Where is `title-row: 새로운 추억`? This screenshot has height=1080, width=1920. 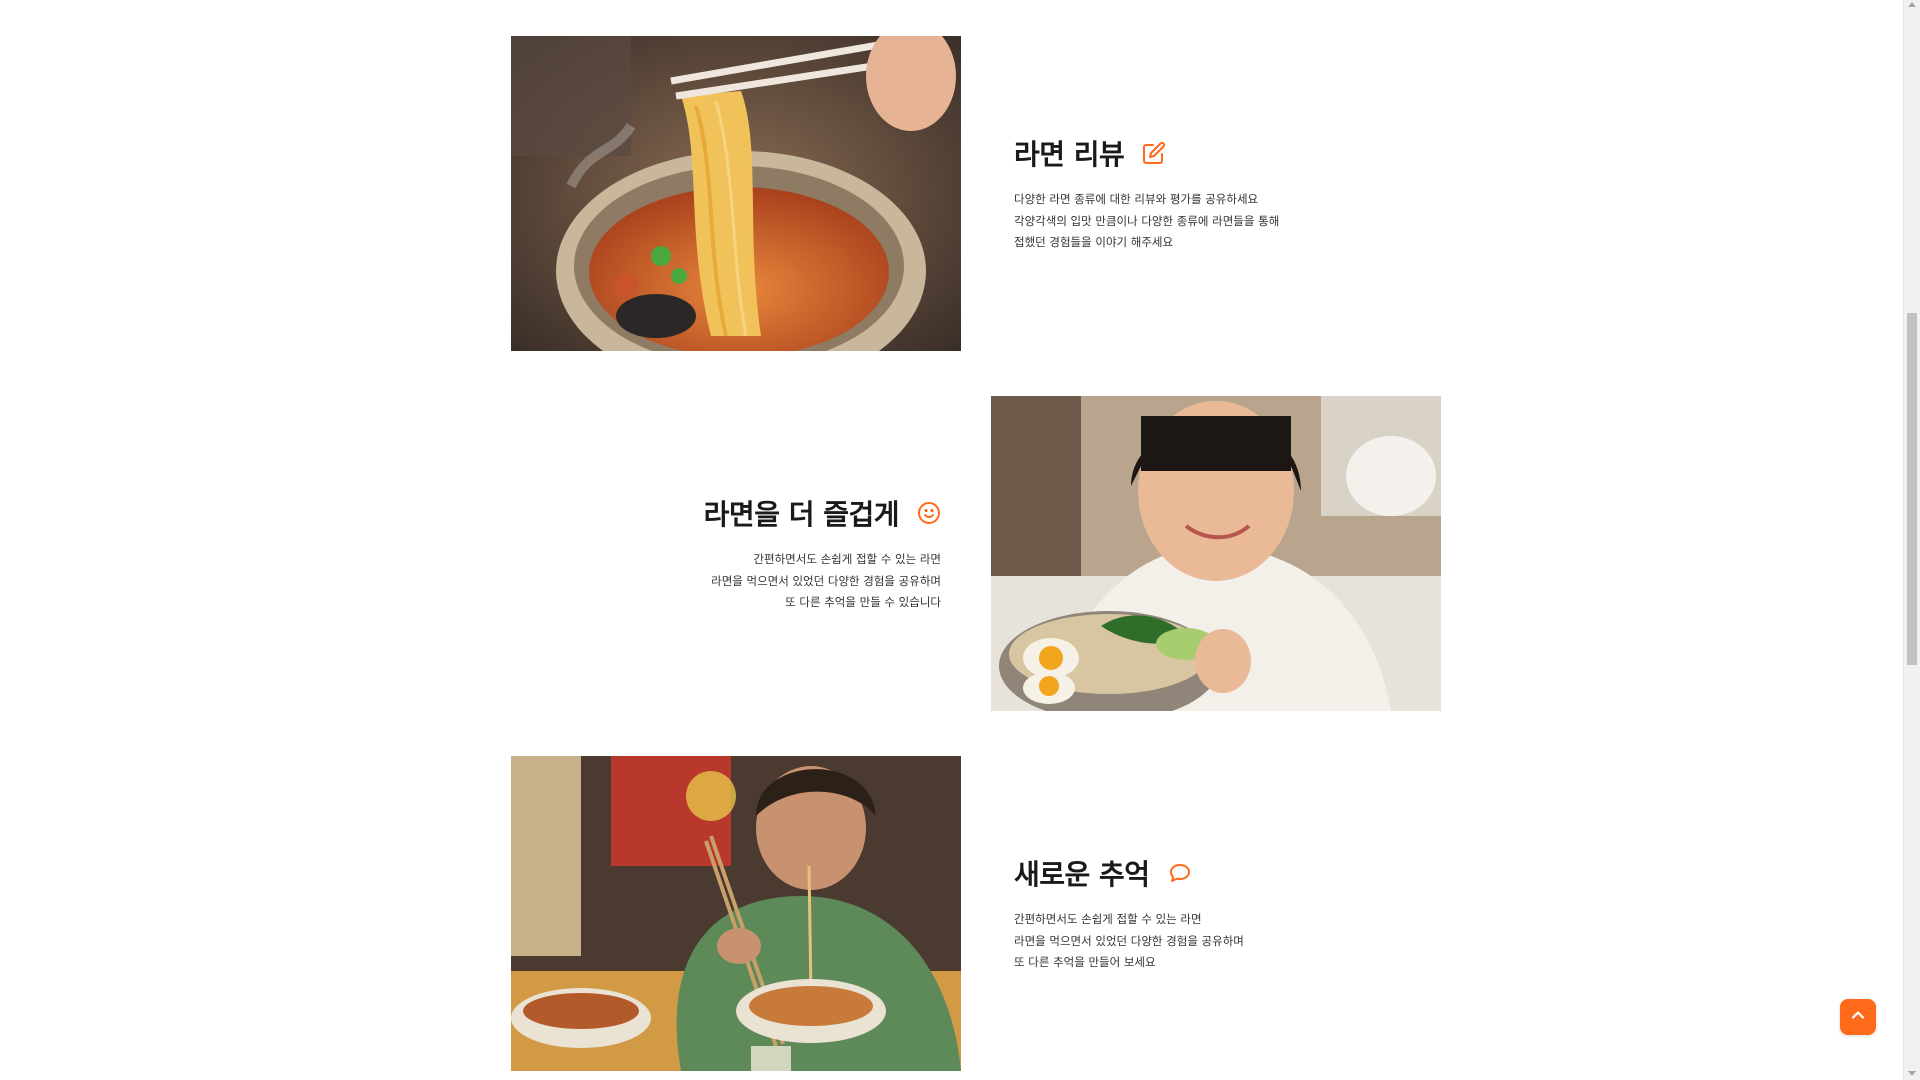 title-row: 새로운 추억 is located at coordinates (1224, 873).